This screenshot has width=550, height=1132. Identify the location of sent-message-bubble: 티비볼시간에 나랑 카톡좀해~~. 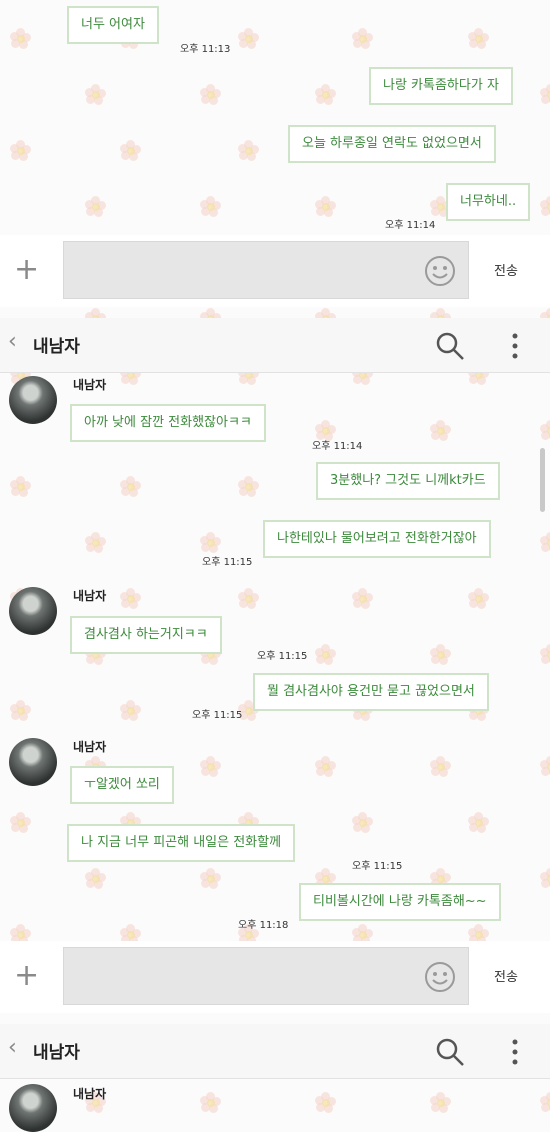
(400, 902).